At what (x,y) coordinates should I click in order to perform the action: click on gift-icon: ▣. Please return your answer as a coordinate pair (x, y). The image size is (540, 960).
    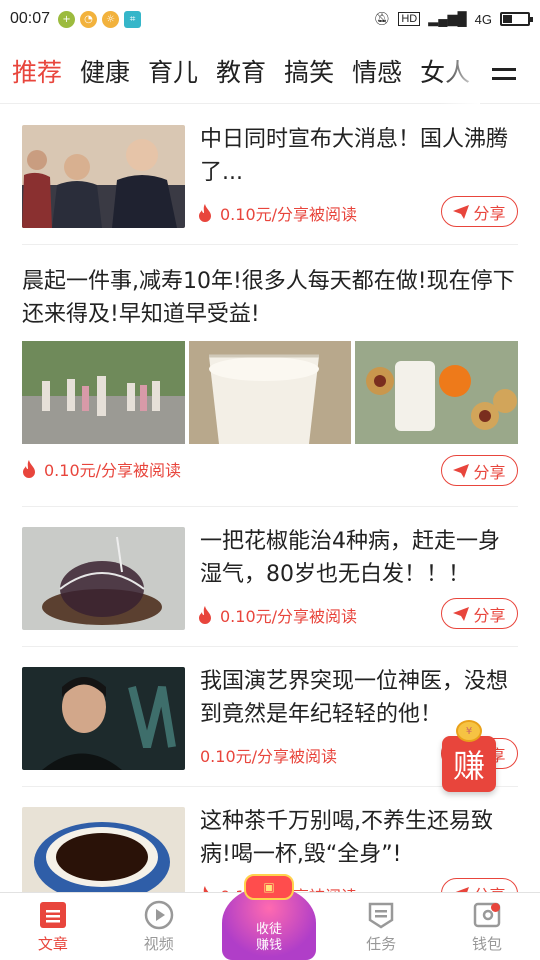
    Looking at the image, I should click on (269, 887).